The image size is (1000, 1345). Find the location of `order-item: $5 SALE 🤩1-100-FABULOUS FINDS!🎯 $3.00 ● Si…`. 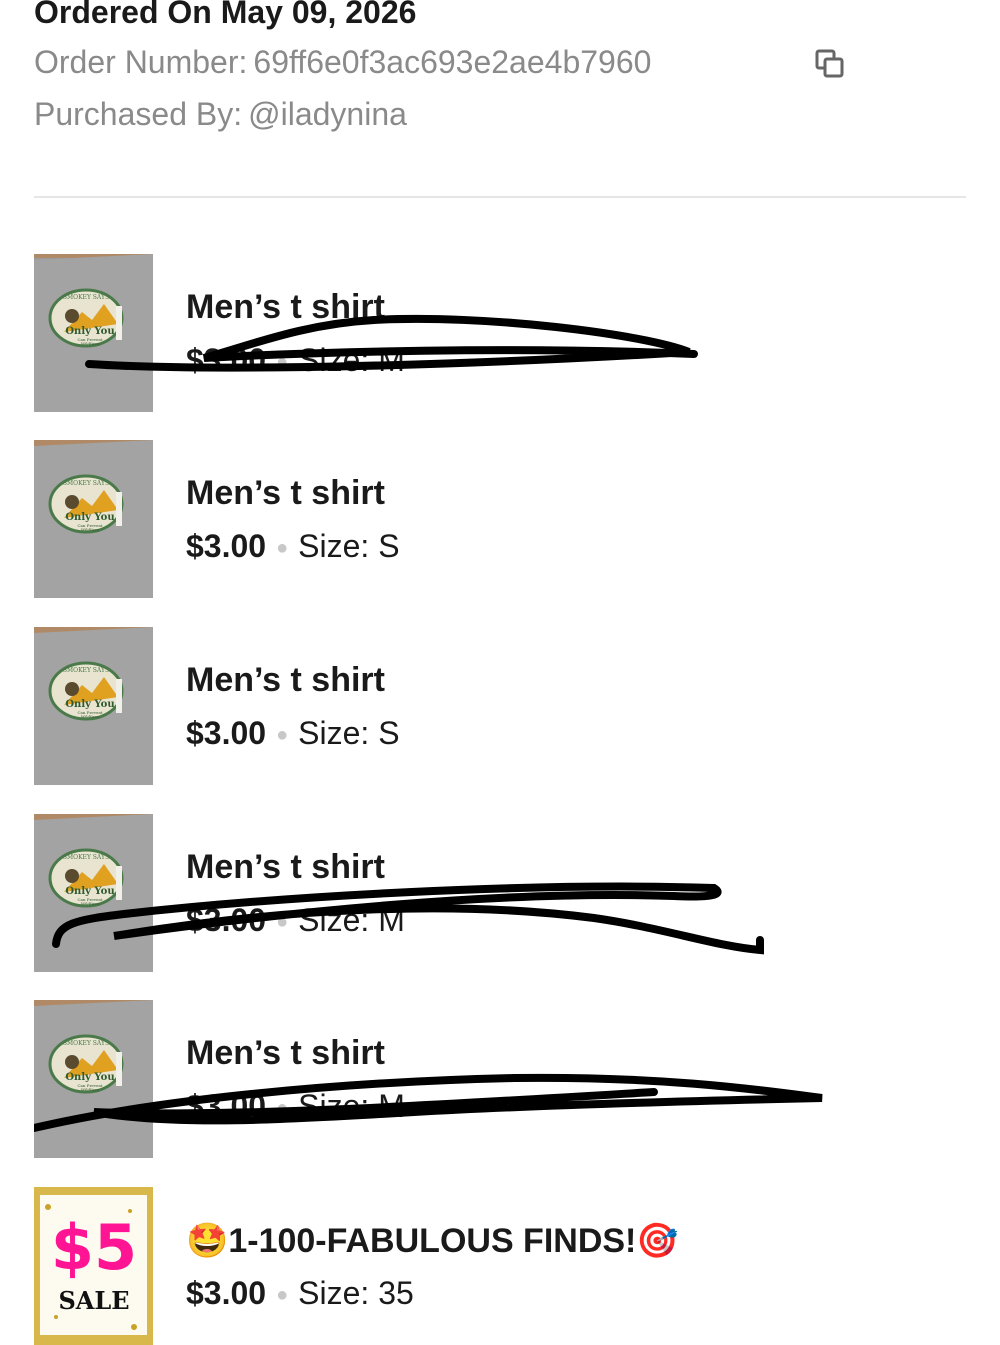

order-item: $5 SALE 🤩1-100-FABULOUS FINDS!🎯 $3.00 ● Si… is located at coordinates (504, 1266).